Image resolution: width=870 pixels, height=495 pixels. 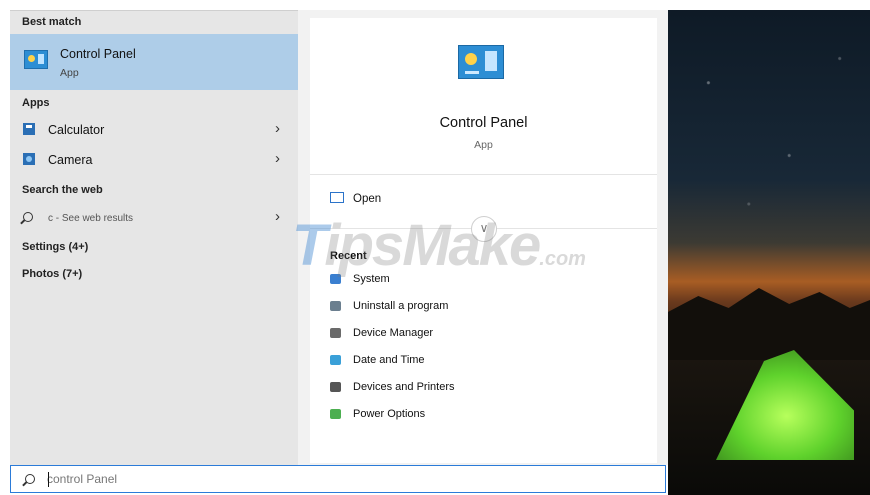 What do you see at coordinates (483, 174) in the screenshot?
I see `divider` at bounding box center [483, 174].